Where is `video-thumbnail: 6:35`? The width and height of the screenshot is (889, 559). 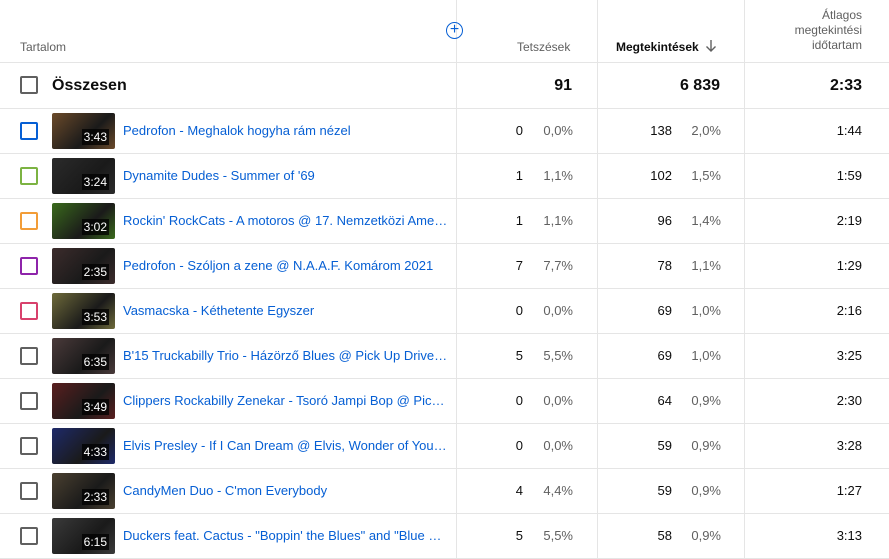 video-thumbnail: 6:35 is located at coordinates (83, 356).